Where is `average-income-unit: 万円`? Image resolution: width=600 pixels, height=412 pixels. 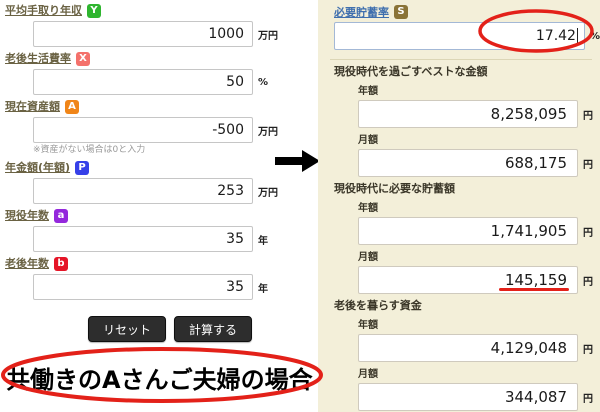 average-income-unit: 万円 is located at coordinates (268, 36).